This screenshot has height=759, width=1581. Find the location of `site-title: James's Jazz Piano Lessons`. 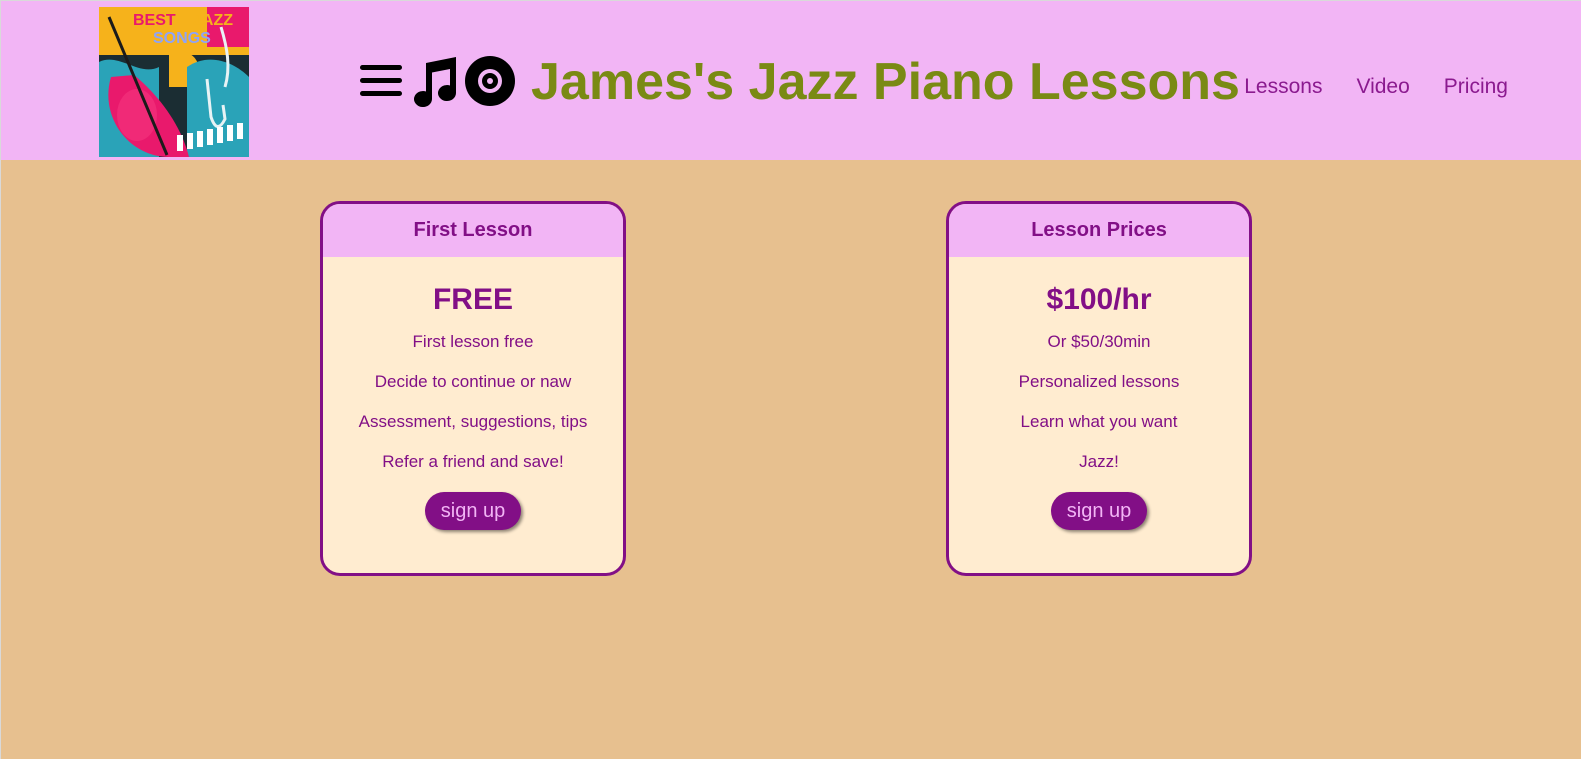

site-title: James's Jazz Piano Lessons is located at coordinates (885, 82).